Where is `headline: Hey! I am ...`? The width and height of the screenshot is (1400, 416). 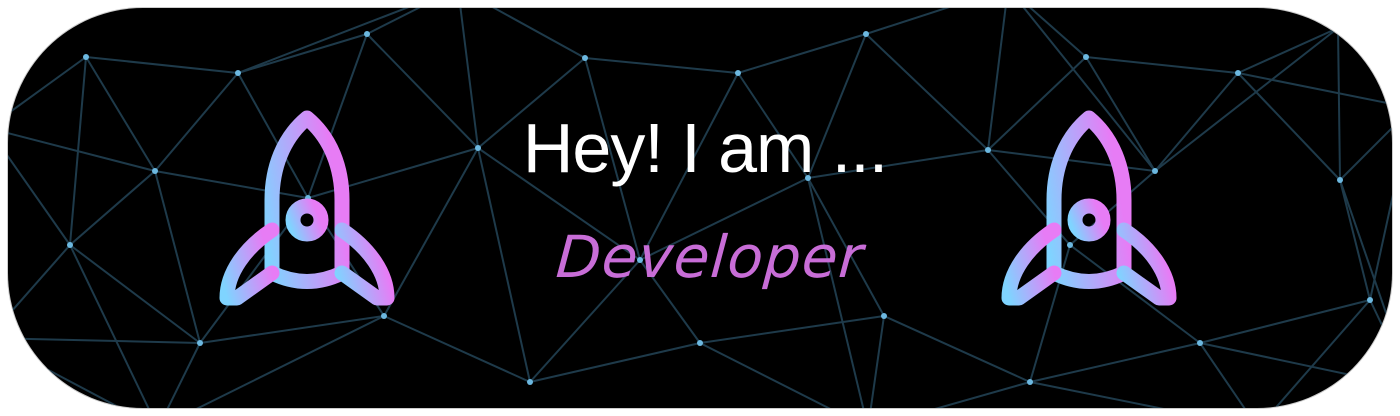 headline: Hey! I am ... is located at coordinates (705, 148).